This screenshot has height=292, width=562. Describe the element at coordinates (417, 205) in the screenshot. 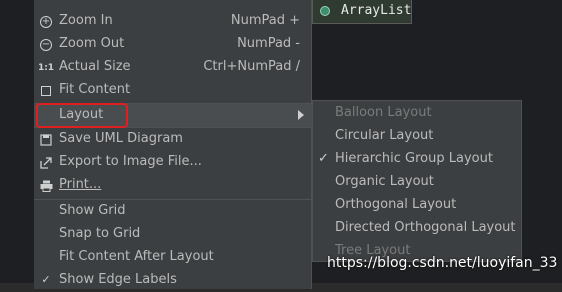

I see `submenu-item-orthogonal-layout: Orthogonal Layout` at that location.